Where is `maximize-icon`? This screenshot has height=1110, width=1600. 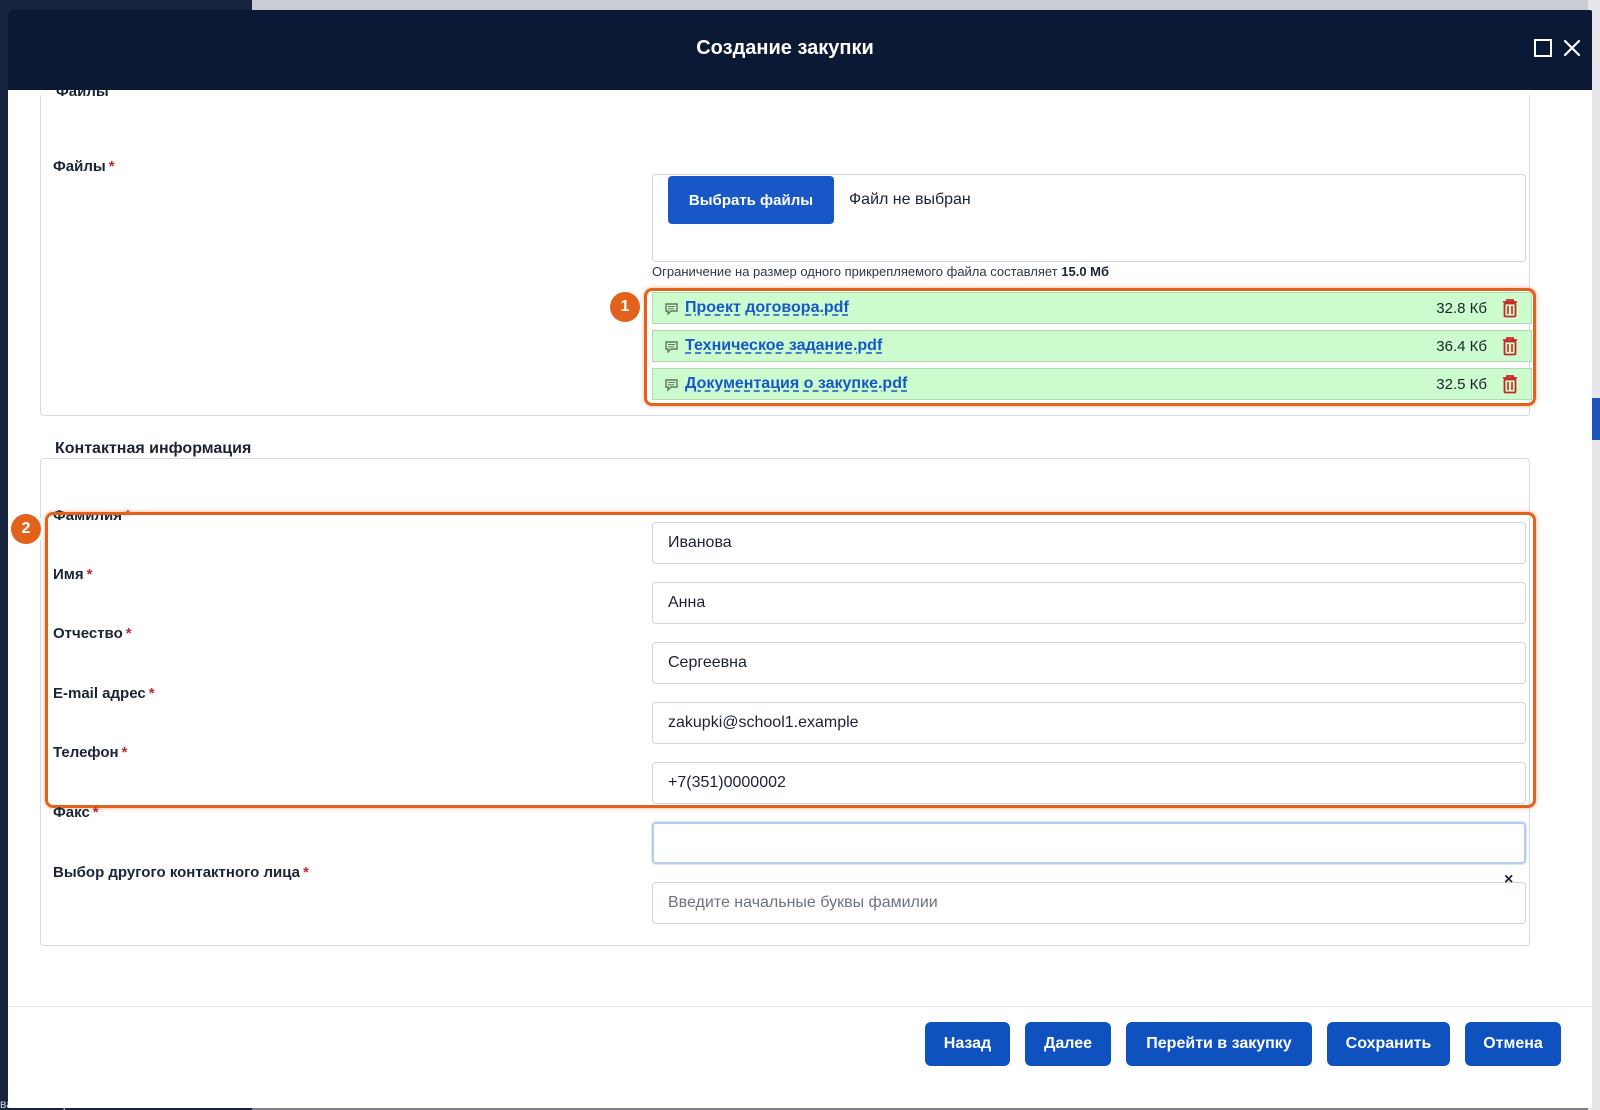 maximize-icon is located at coordinates (1543, 48).